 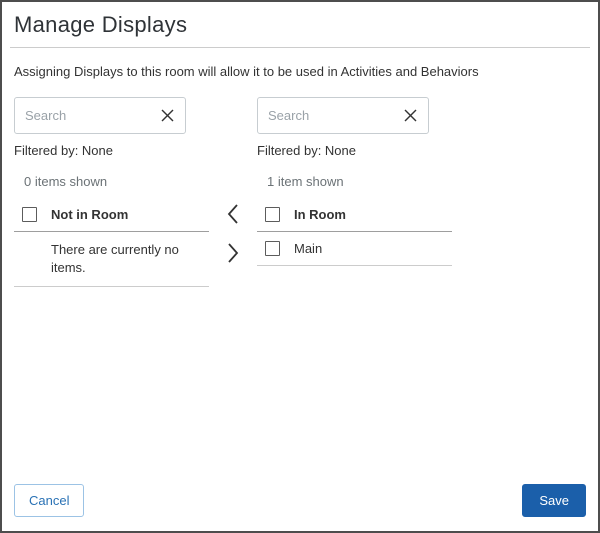 What do you see at coordinates (354, 217) in the screenshot?
I see `in-room-list-header: In Room` at bounding box center [354, 217].